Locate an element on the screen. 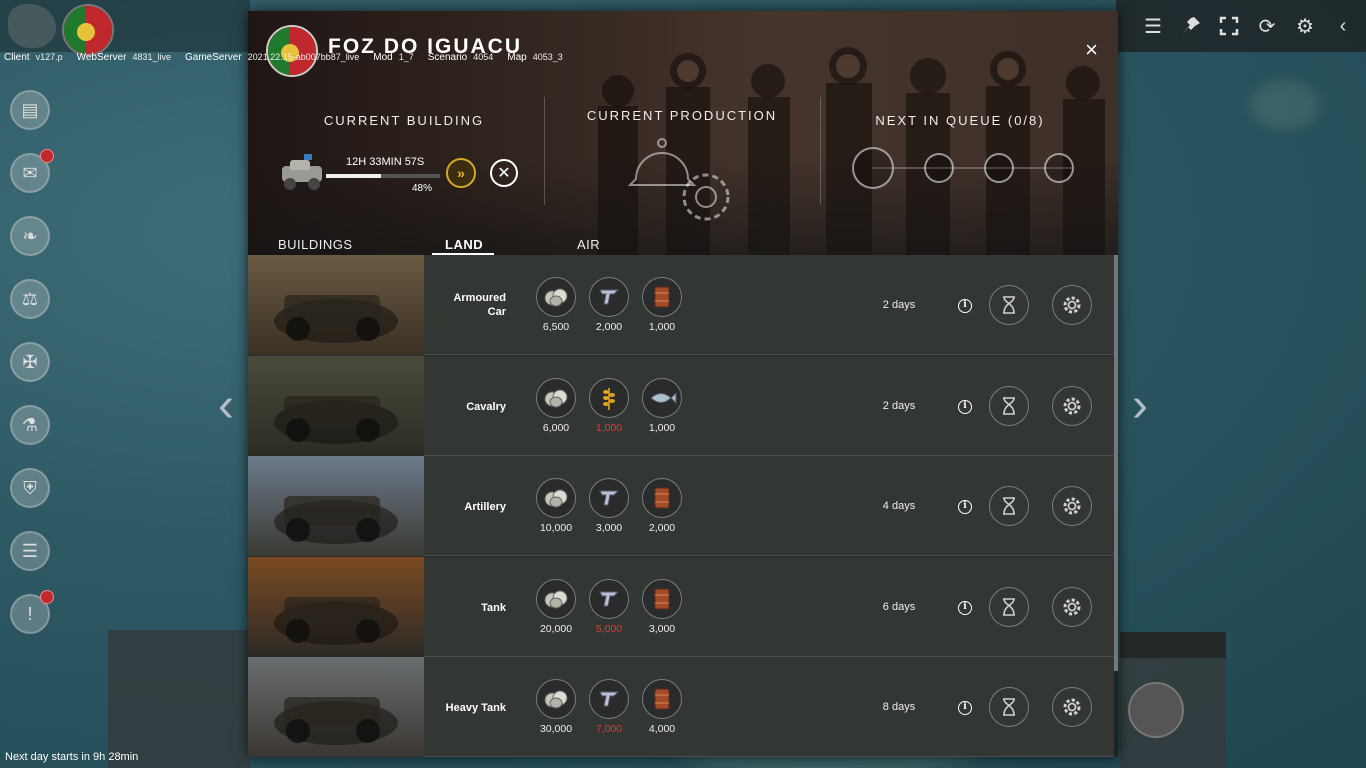  resource-cost: 10,000 is located at coordinates (556, 506).